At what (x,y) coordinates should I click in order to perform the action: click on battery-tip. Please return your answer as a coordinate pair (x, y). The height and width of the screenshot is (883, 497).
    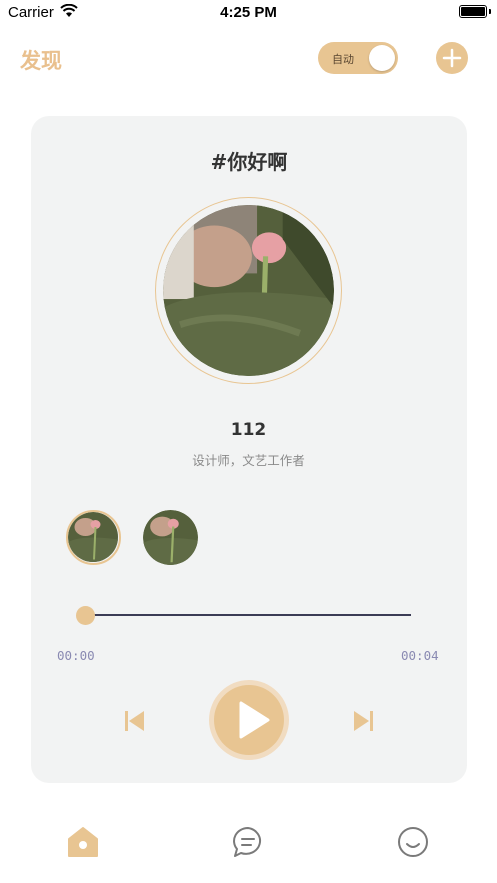
    Looking at the image, I should click on (490, 11).